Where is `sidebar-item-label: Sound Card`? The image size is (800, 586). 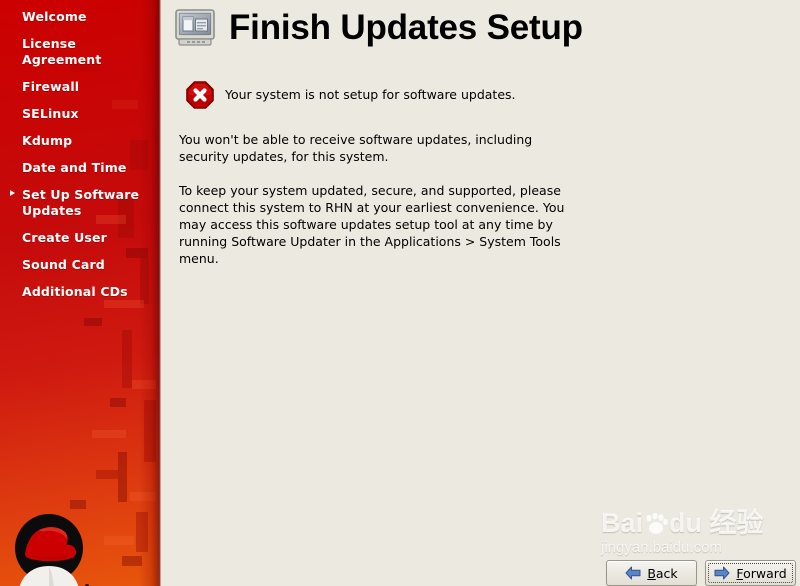
sidebar-item-label: Sound Card is located at coordinates (63, 264).